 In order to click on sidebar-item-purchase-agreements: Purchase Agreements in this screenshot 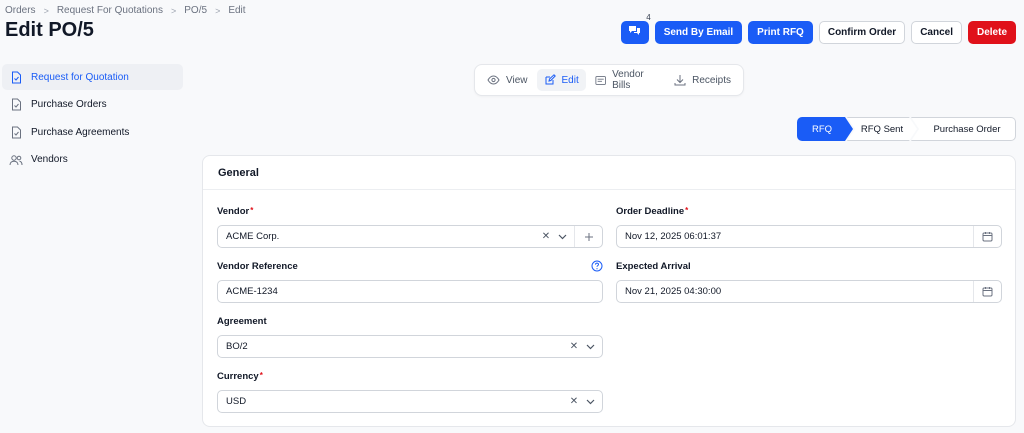, I will do `click(92, 132)`.